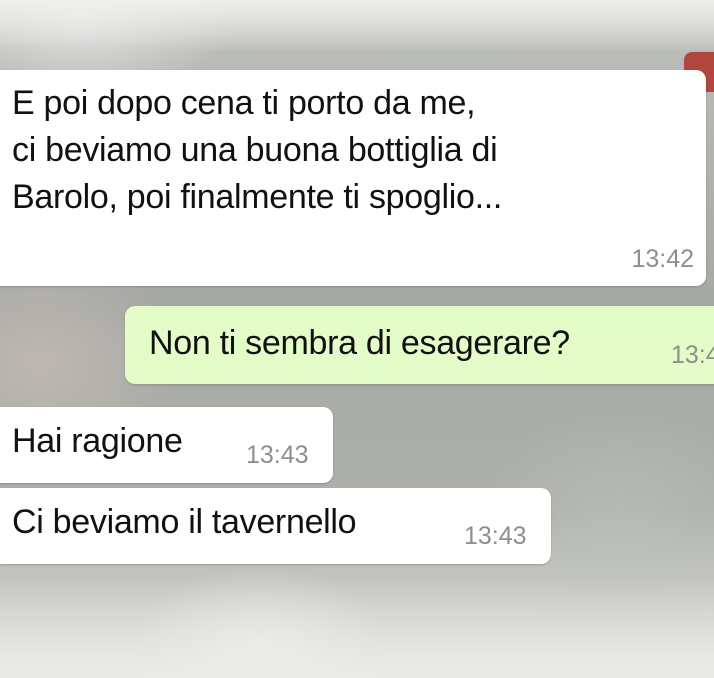  Describe the element at coordinates (357, 628) in the screenshot. I see `blurred-bottom-area` at that location.